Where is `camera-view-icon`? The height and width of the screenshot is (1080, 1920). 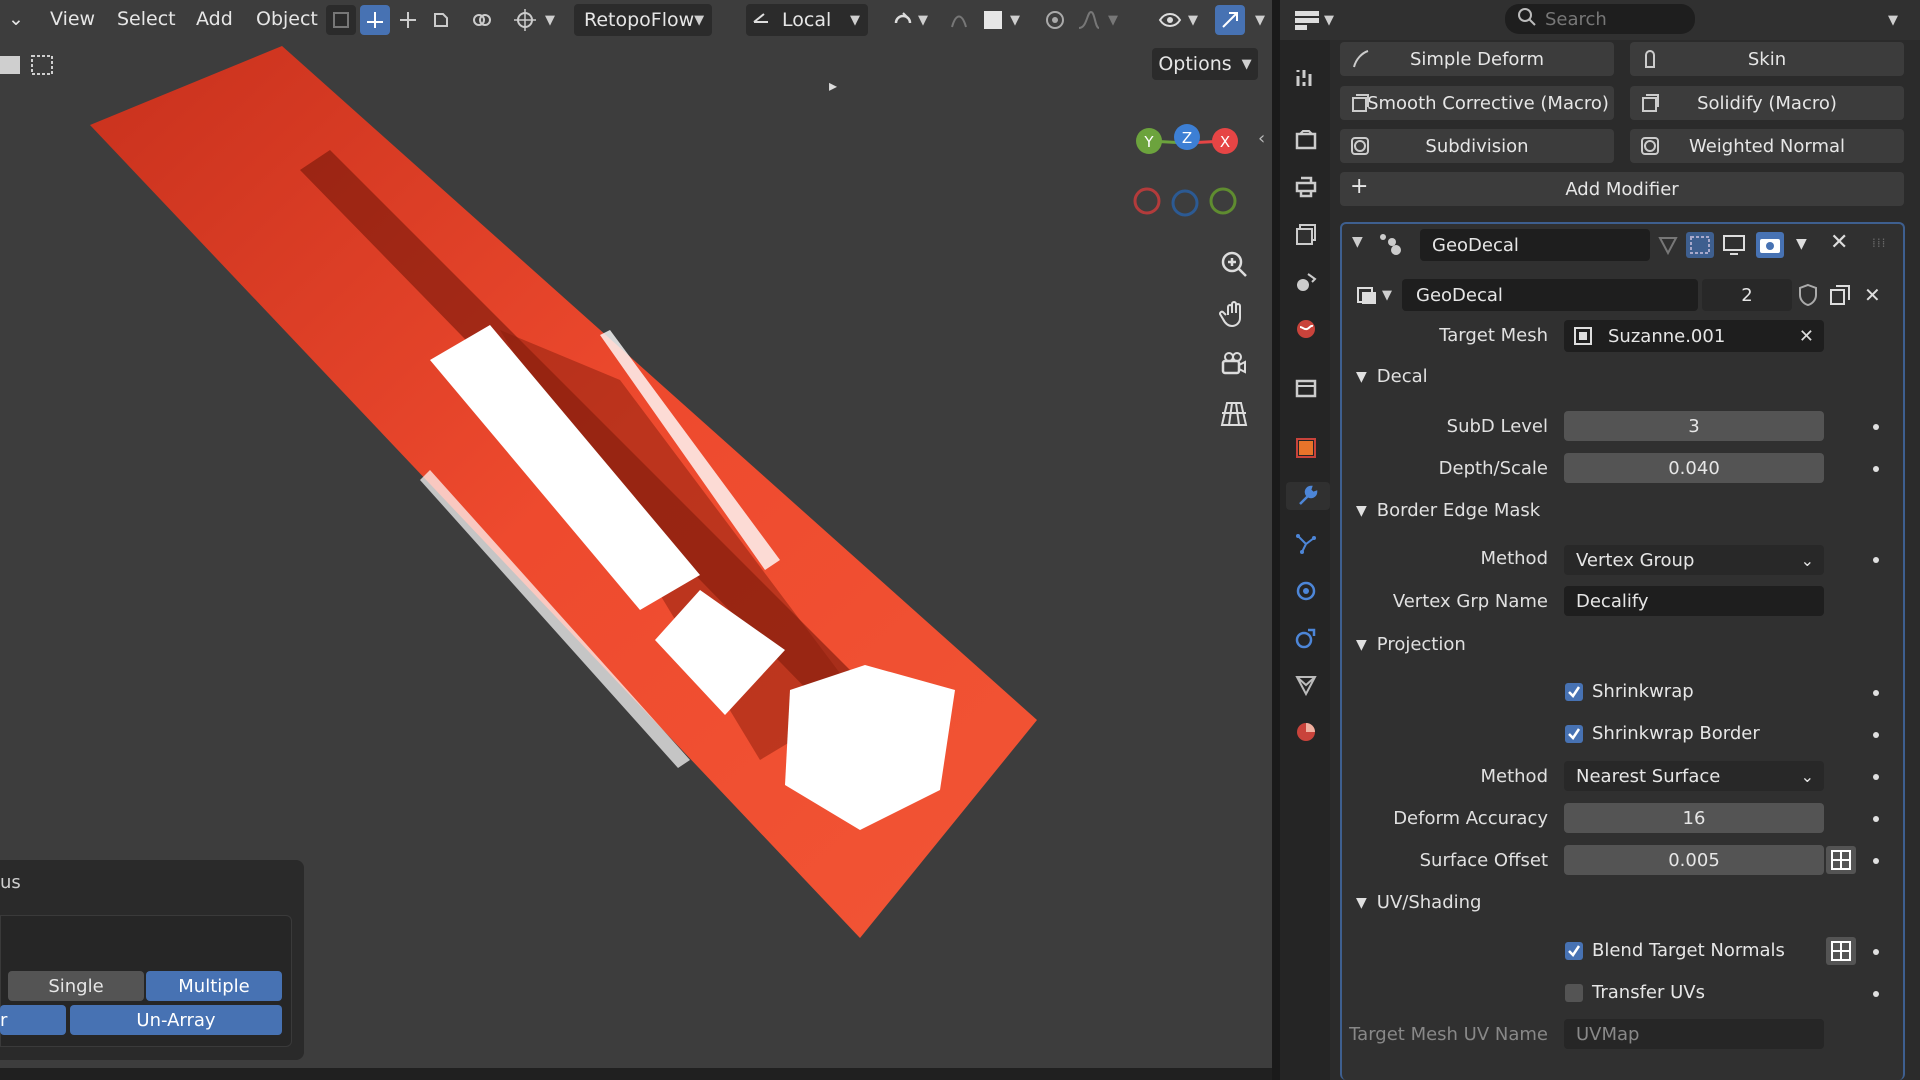 camera-view-icon is located at coordinates (1234, 364).